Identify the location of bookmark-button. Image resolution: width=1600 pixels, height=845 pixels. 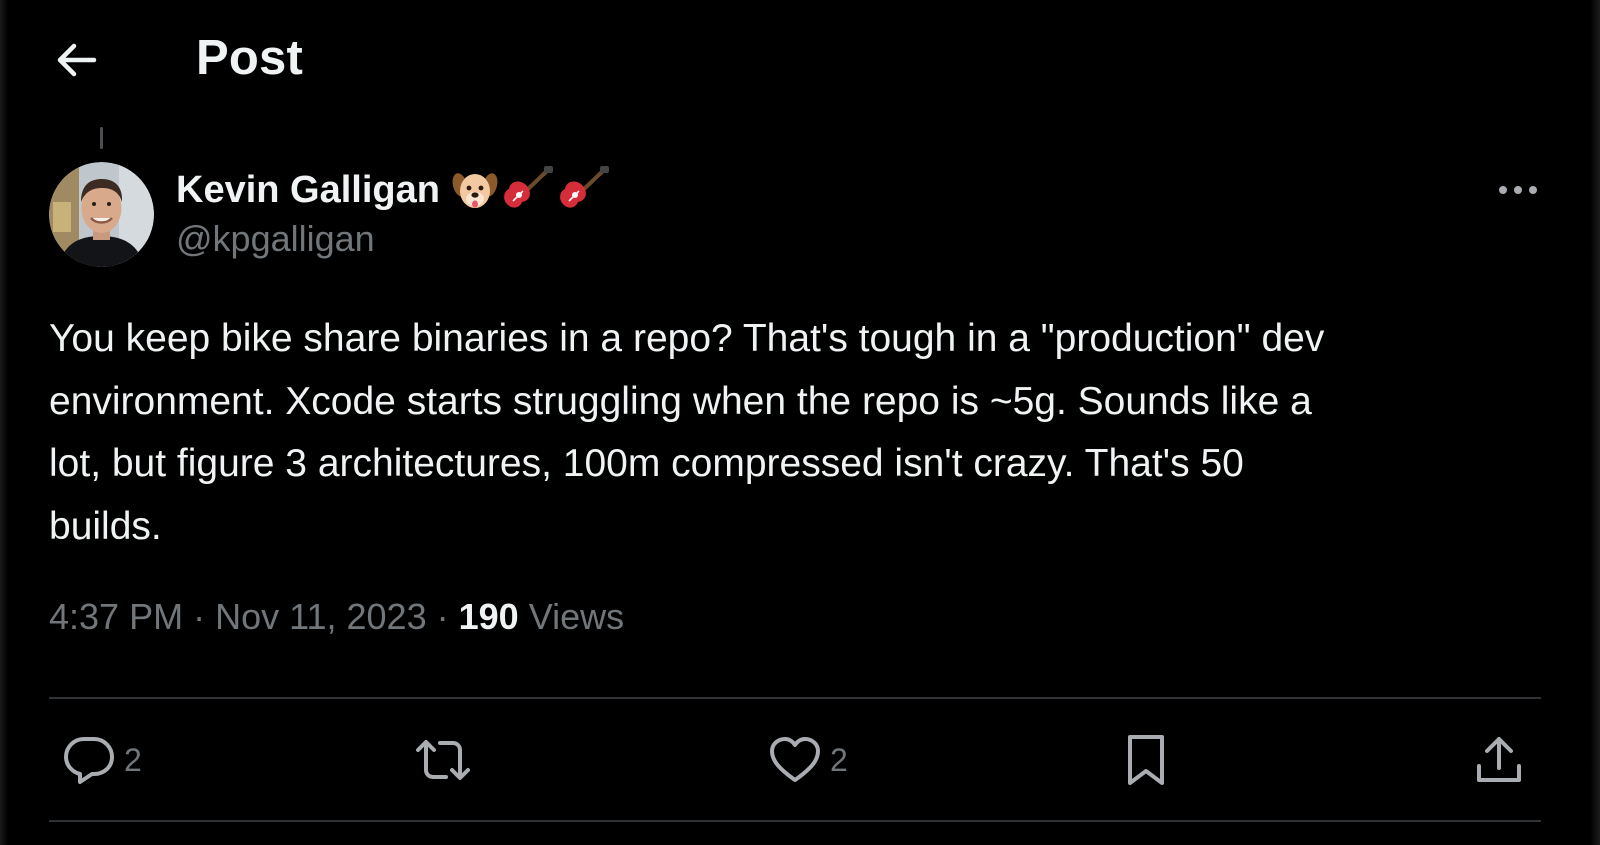
(1146, 760).